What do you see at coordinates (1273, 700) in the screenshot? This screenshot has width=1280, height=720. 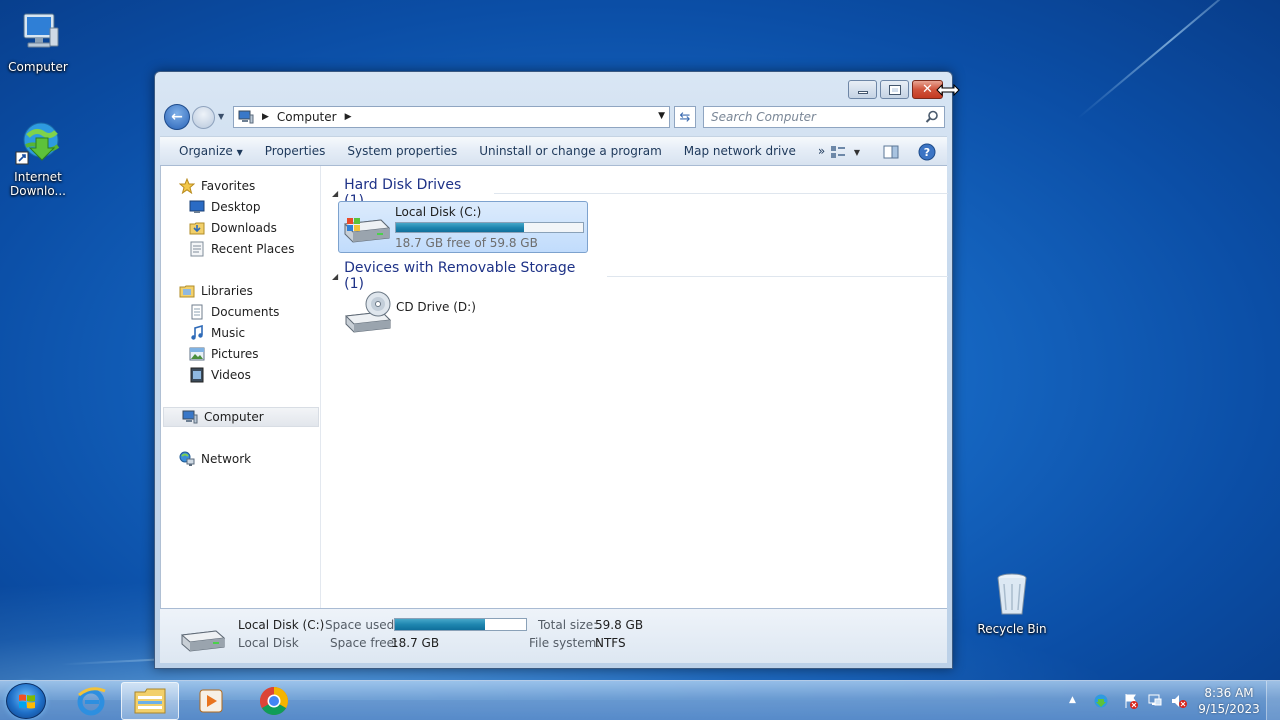 I see `show-desktop-button` at bounding box center [1273, 700].